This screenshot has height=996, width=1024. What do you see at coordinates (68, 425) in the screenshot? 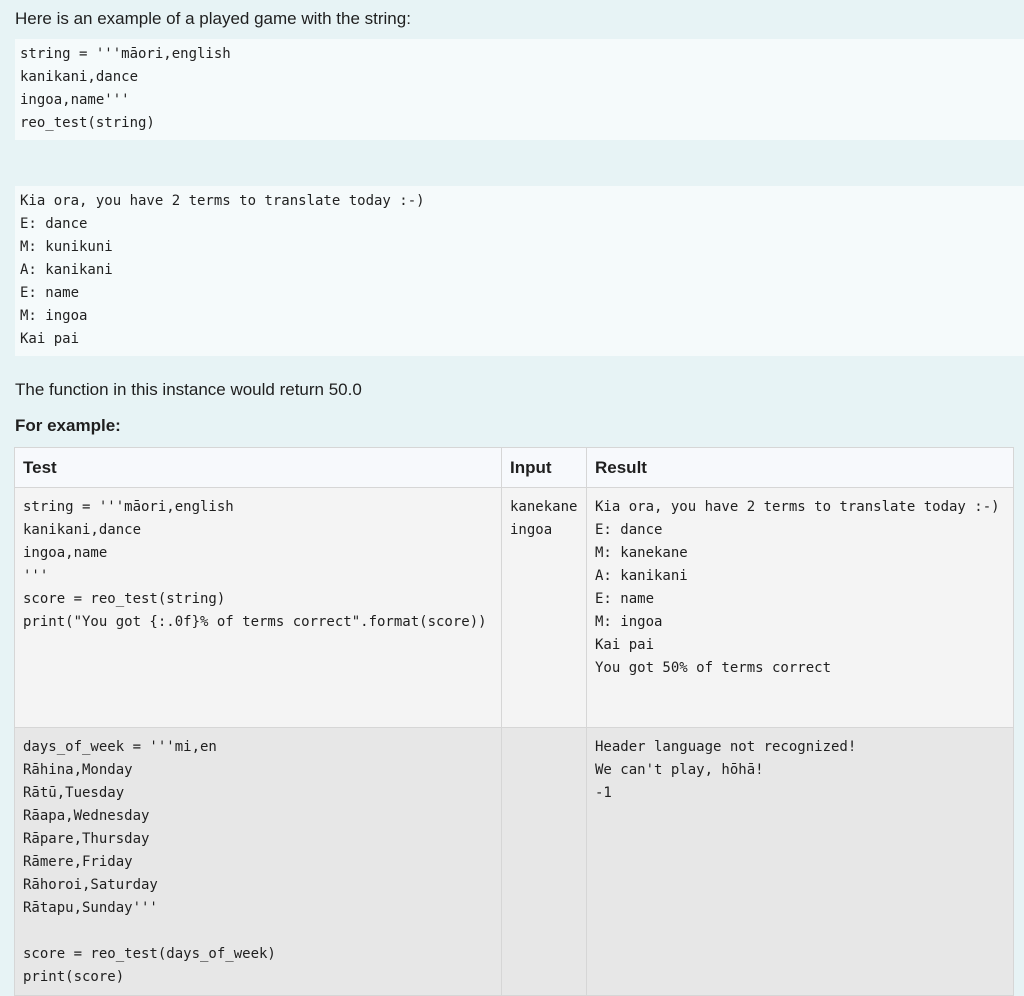
I see `examples-heading: For example:` at bounding box center [68, 425].